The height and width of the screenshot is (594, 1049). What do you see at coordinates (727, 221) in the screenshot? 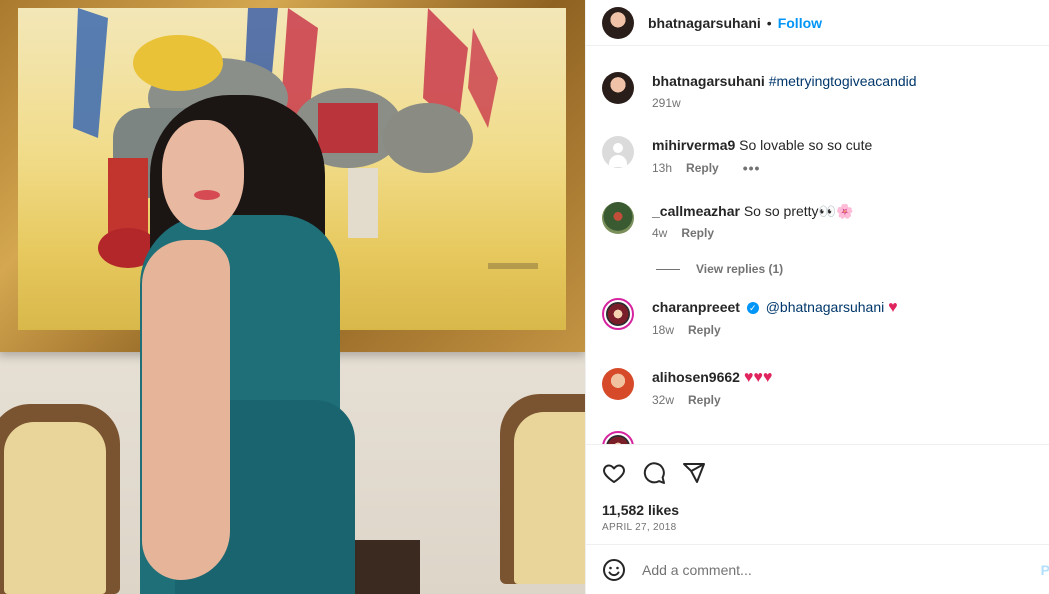
I see `comment-item: _callmeazhar So so pretty👀🌸 4w Reply` at bounding box center [727, 221].